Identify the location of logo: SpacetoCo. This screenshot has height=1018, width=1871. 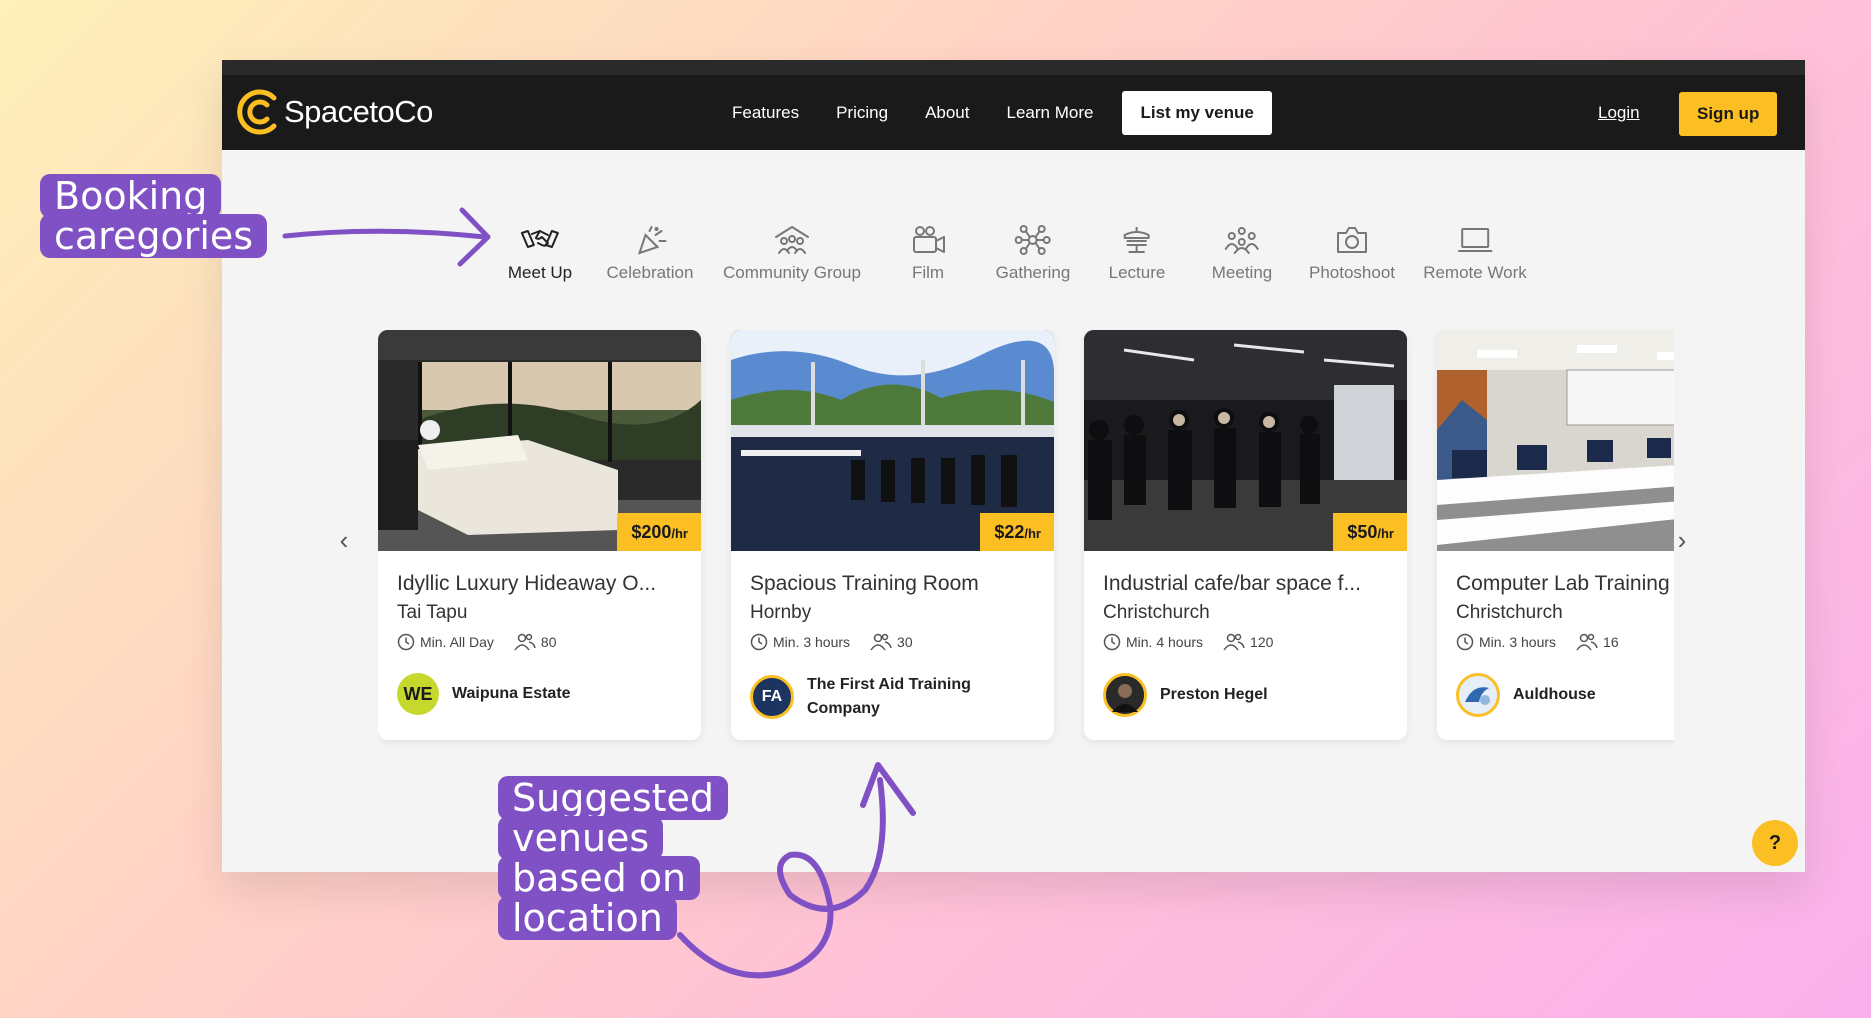
(334, 112).